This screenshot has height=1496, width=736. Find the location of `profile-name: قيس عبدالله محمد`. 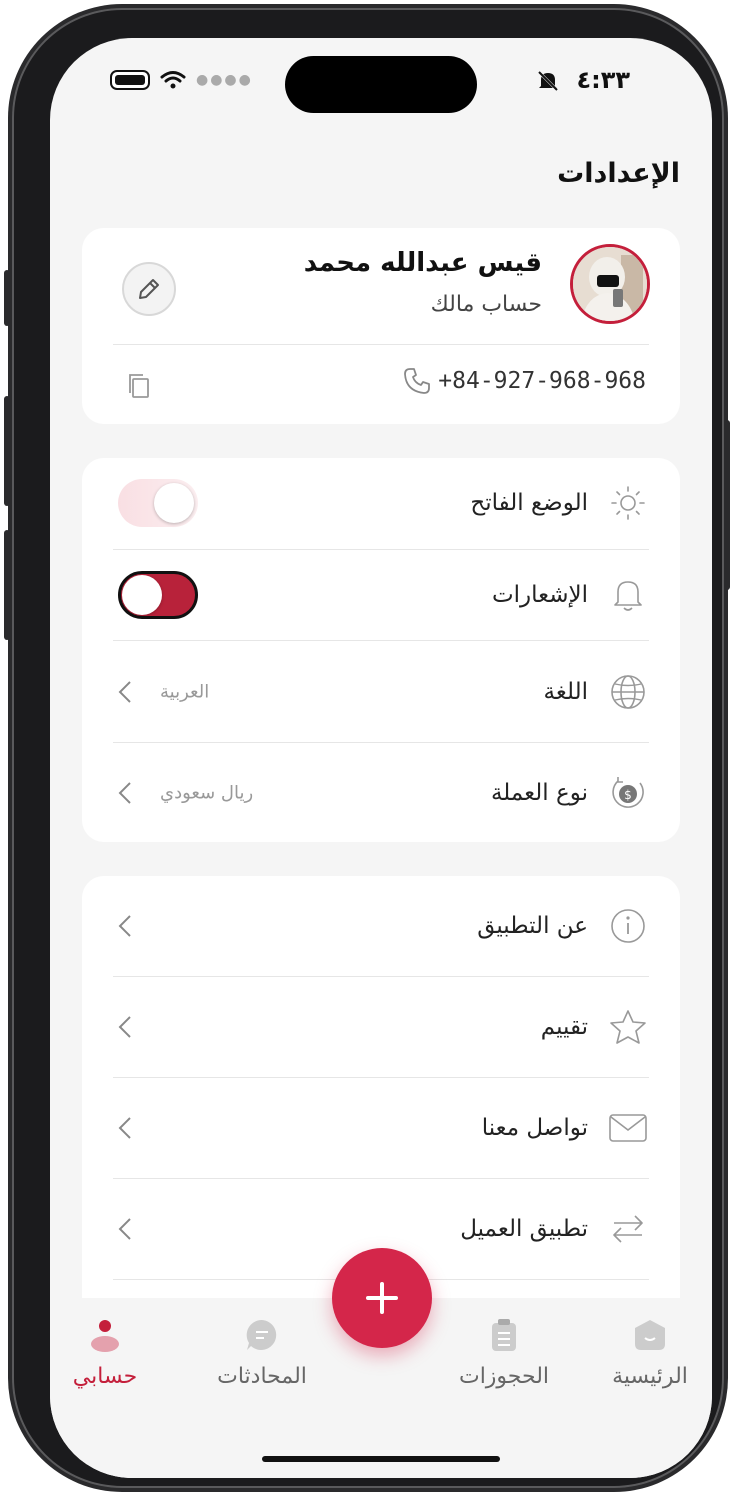

profile-name: قيس عبدالله محمد is located at coordinates (422, 263).